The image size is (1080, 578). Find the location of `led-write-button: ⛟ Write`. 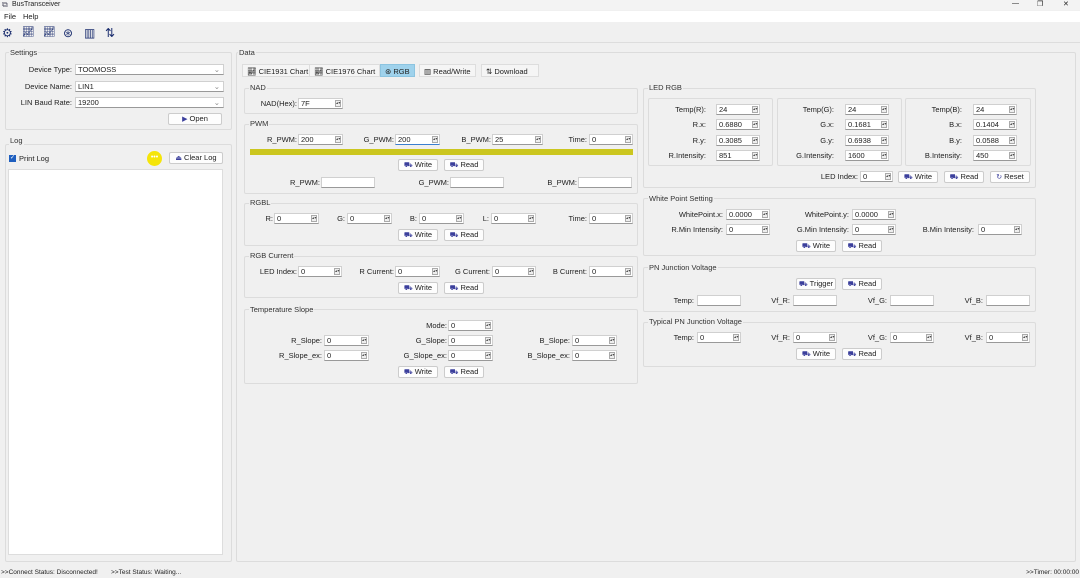

led-write-button: ⛟ Write is located at coordinates (918, 177).